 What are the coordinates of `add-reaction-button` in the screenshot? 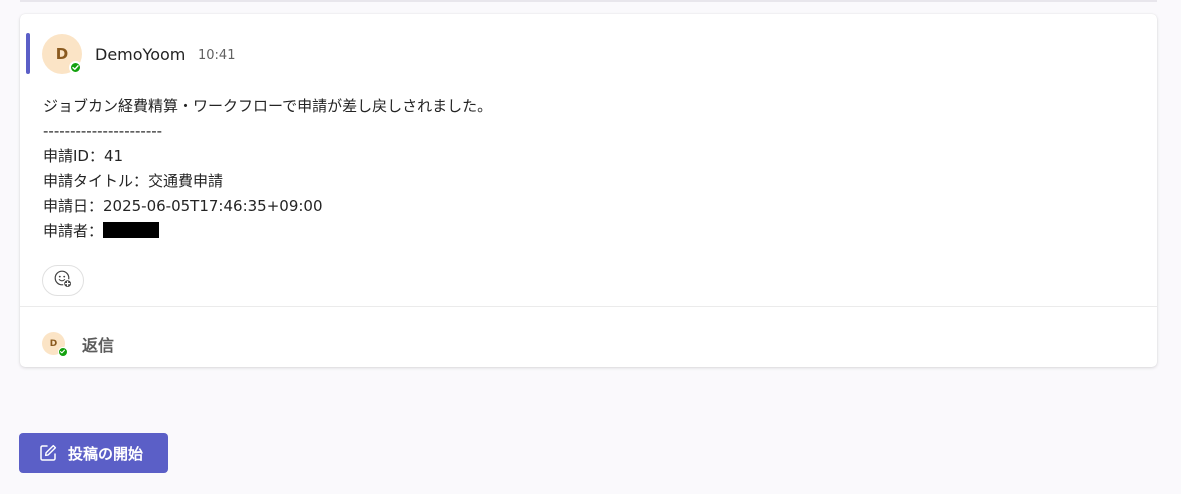 It's located at (63, 280).